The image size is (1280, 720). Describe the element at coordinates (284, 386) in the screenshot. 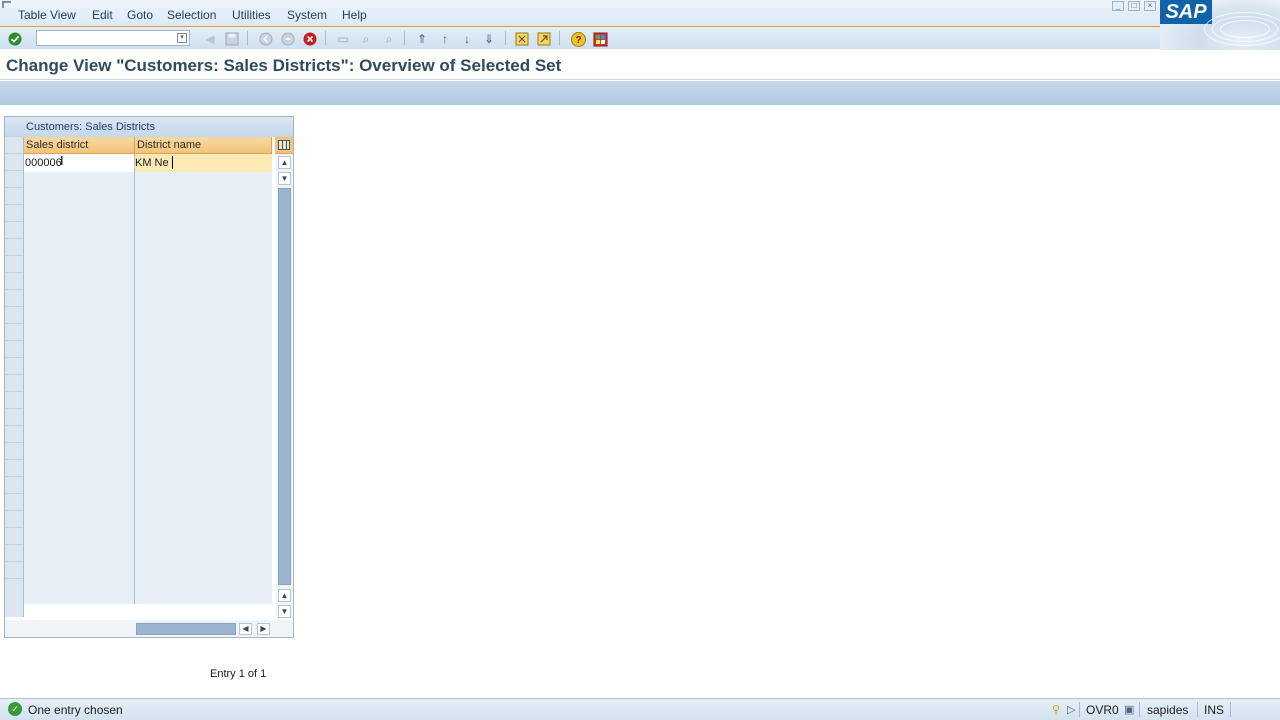

I see `vertical-scroll-thumb` at that location.